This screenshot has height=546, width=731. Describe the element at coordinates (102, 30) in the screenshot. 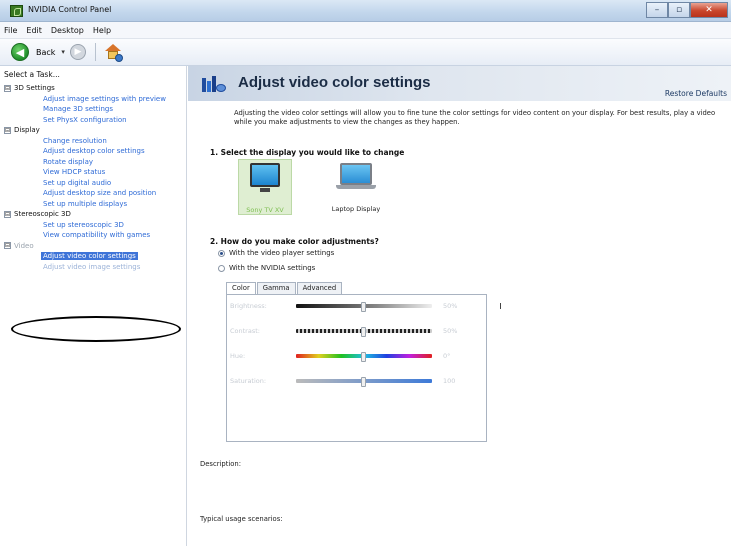

I see `menu-help: Help` at that location.